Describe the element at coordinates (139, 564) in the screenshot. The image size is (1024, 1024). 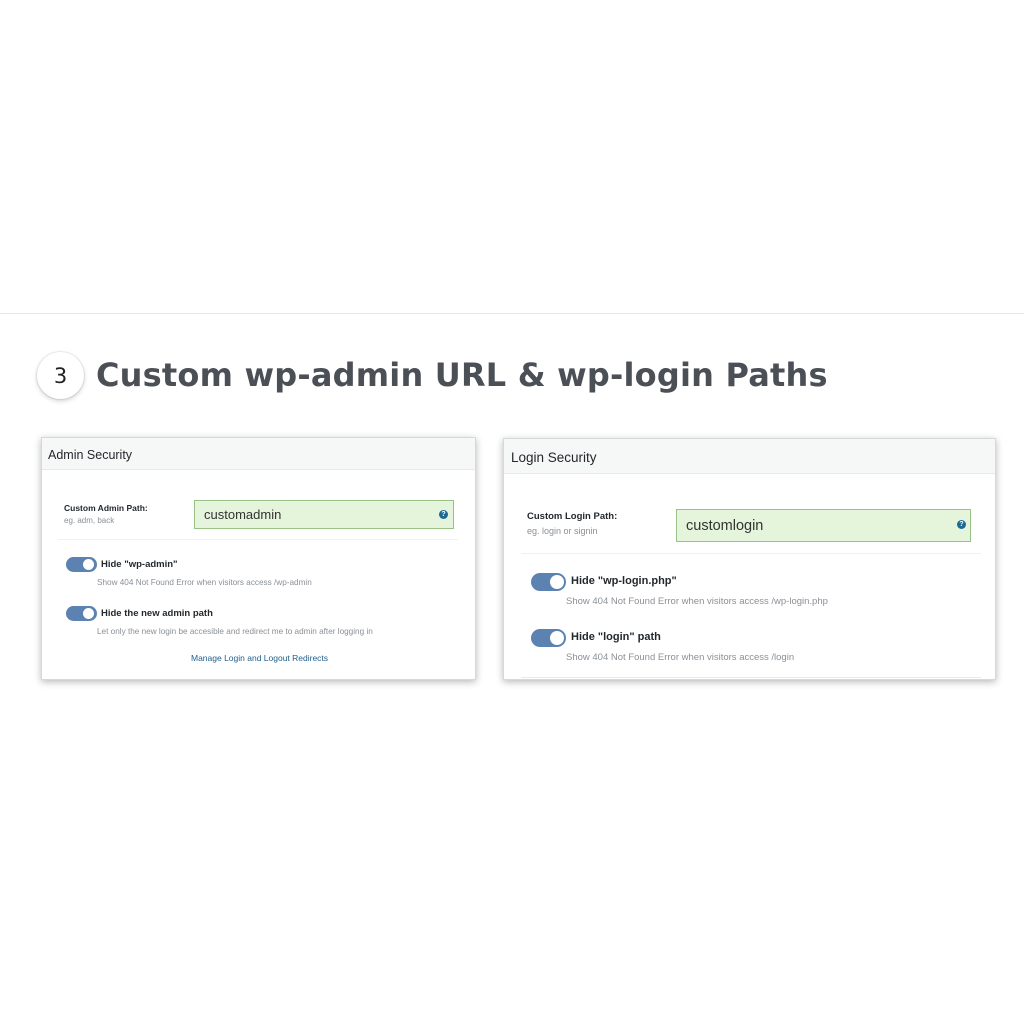
I see `hide-wp-admin-title: Hide "wp-admin"` at that location.